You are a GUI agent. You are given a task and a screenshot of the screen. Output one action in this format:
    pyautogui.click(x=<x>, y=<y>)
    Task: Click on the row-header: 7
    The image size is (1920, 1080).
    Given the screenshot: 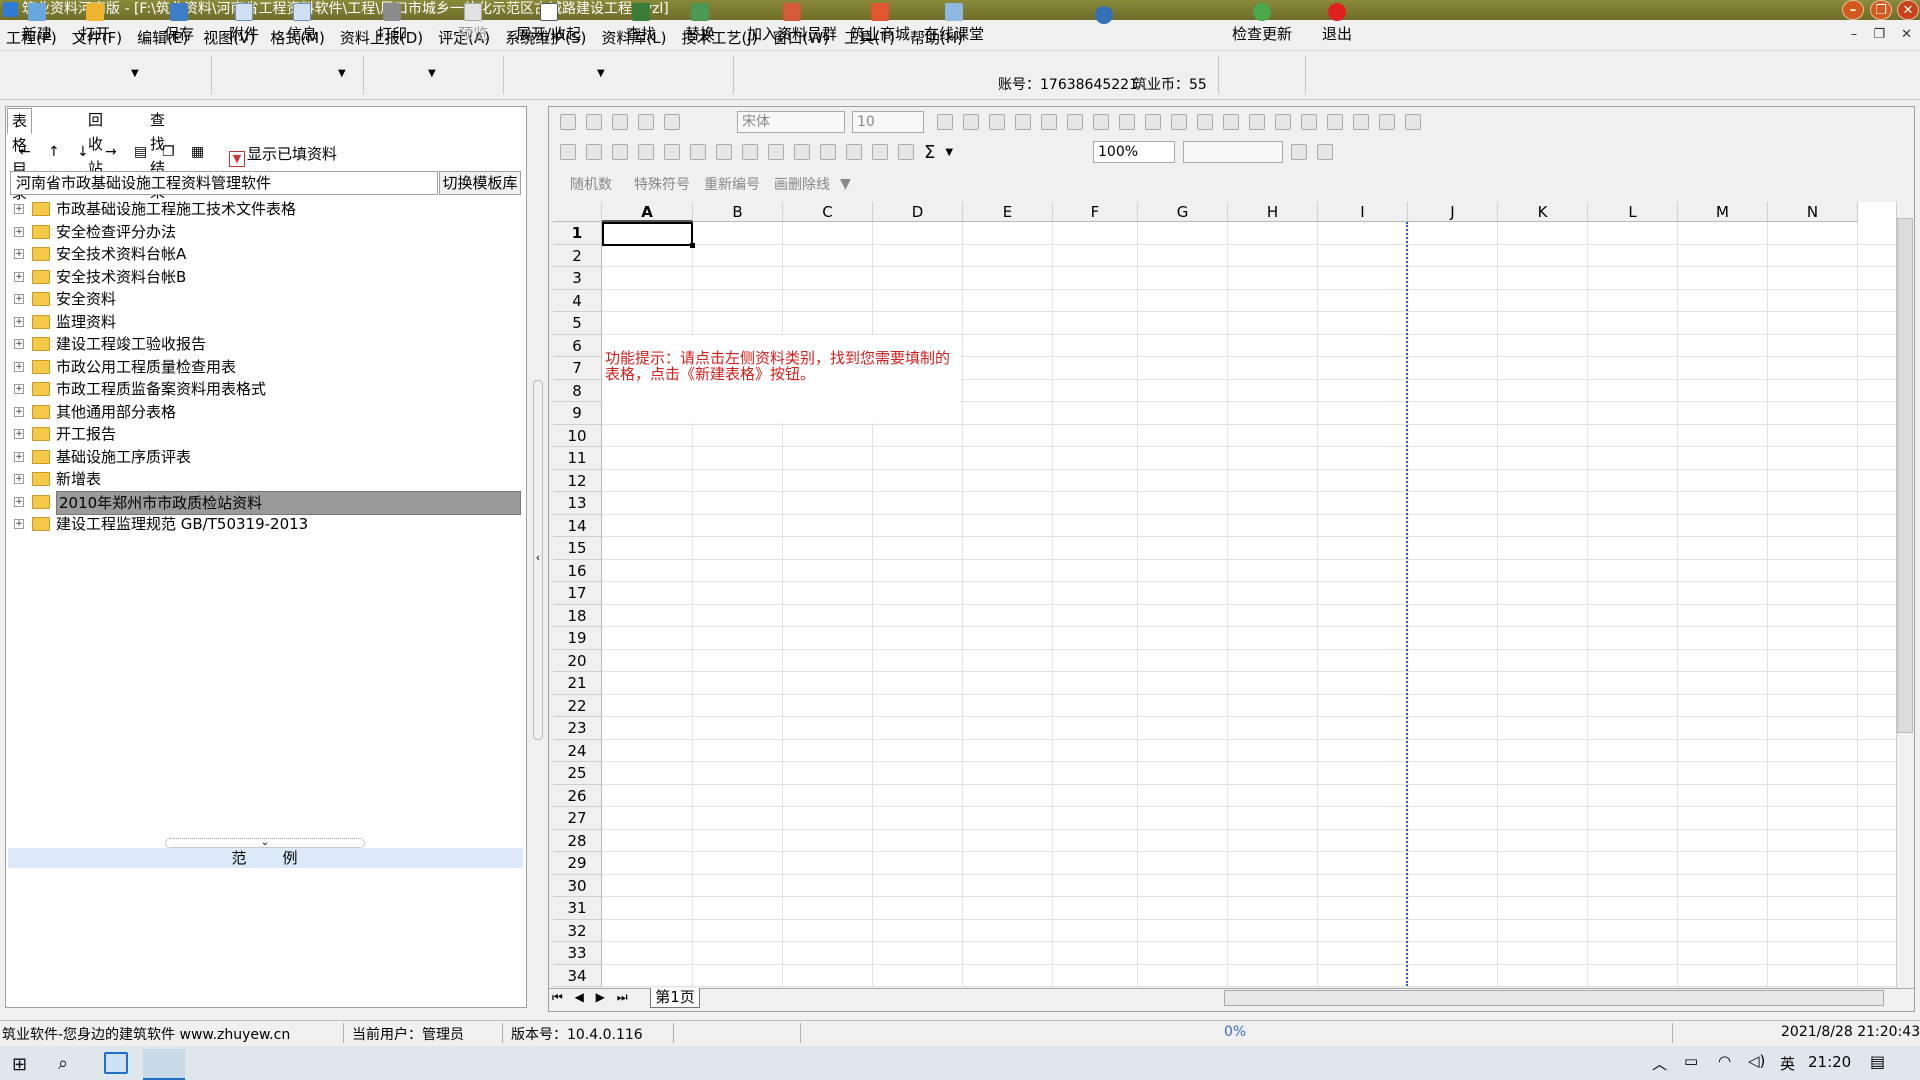 What is the action you would take?
    pyautogui.click(x=577, y=368)
    